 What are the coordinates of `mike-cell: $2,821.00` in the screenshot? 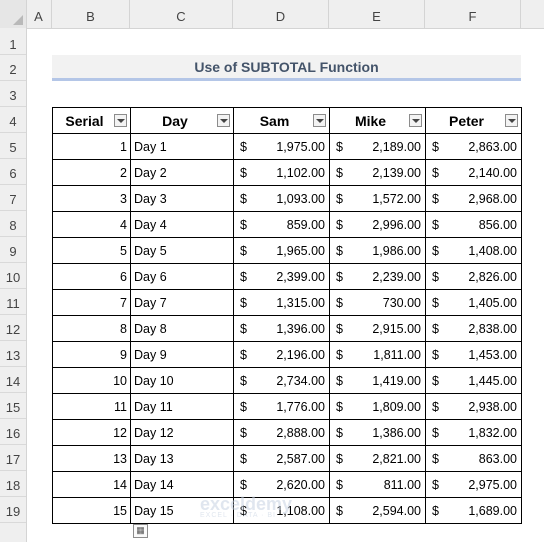 It's located at (377, 458).